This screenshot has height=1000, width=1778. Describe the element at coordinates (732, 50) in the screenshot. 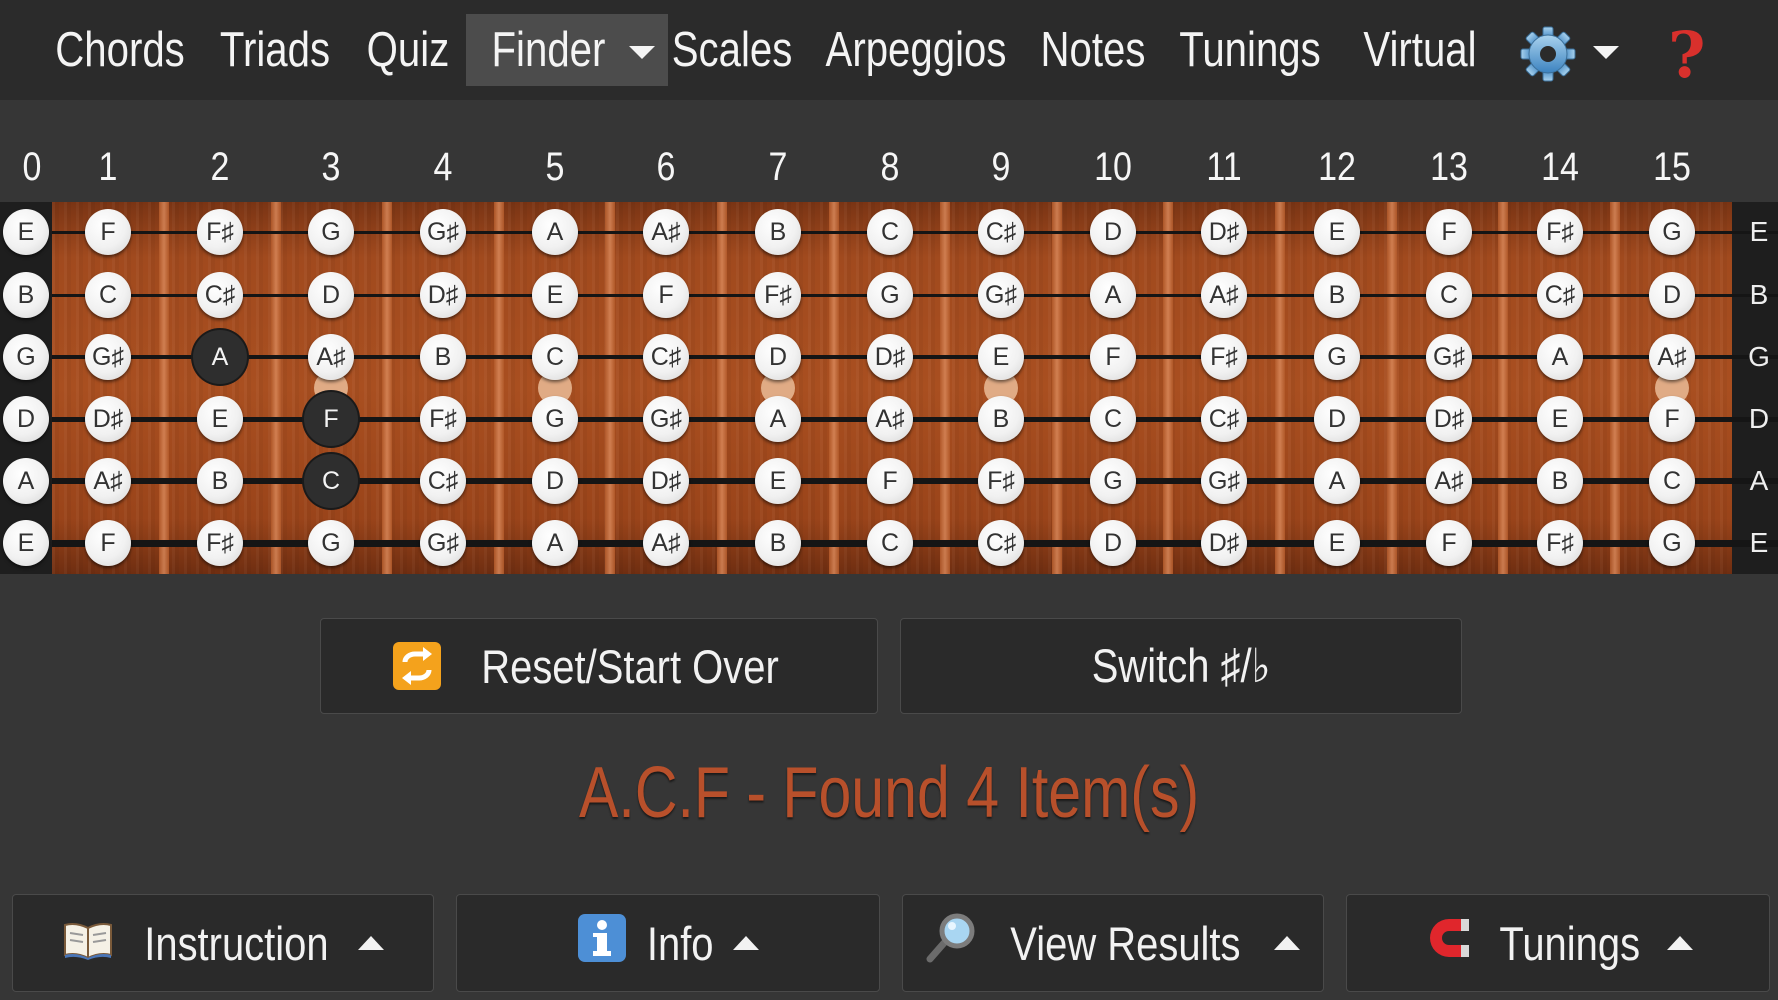

I see `nav-item-scales: Scales` at that location.